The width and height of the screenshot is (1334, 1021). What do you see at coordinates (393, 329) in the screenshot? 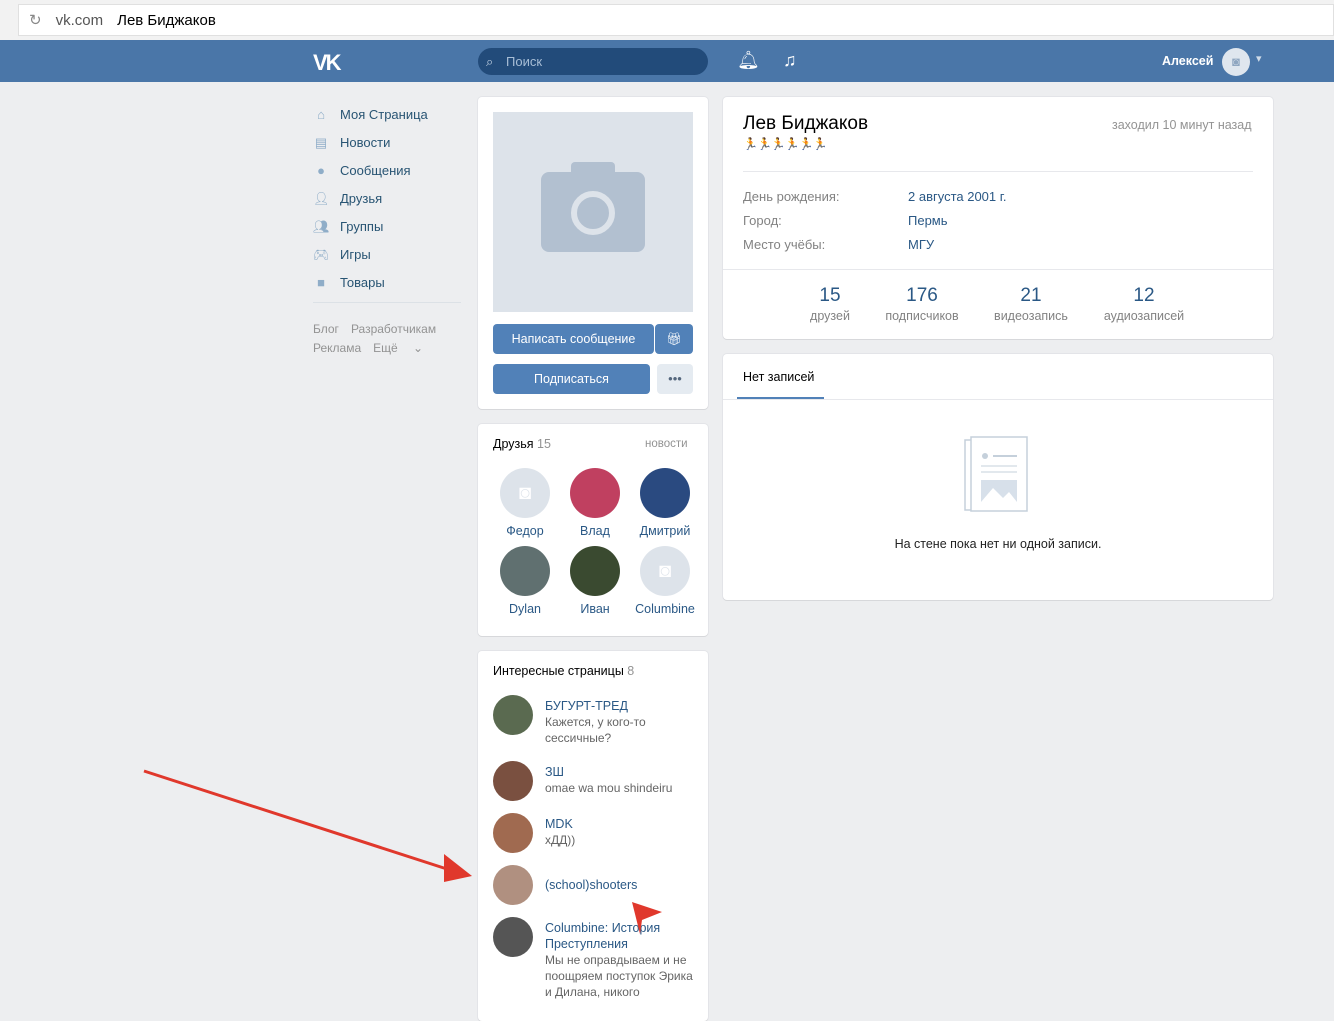
I see `link-dev: Разработчикам` at bounding box center [393, 329].